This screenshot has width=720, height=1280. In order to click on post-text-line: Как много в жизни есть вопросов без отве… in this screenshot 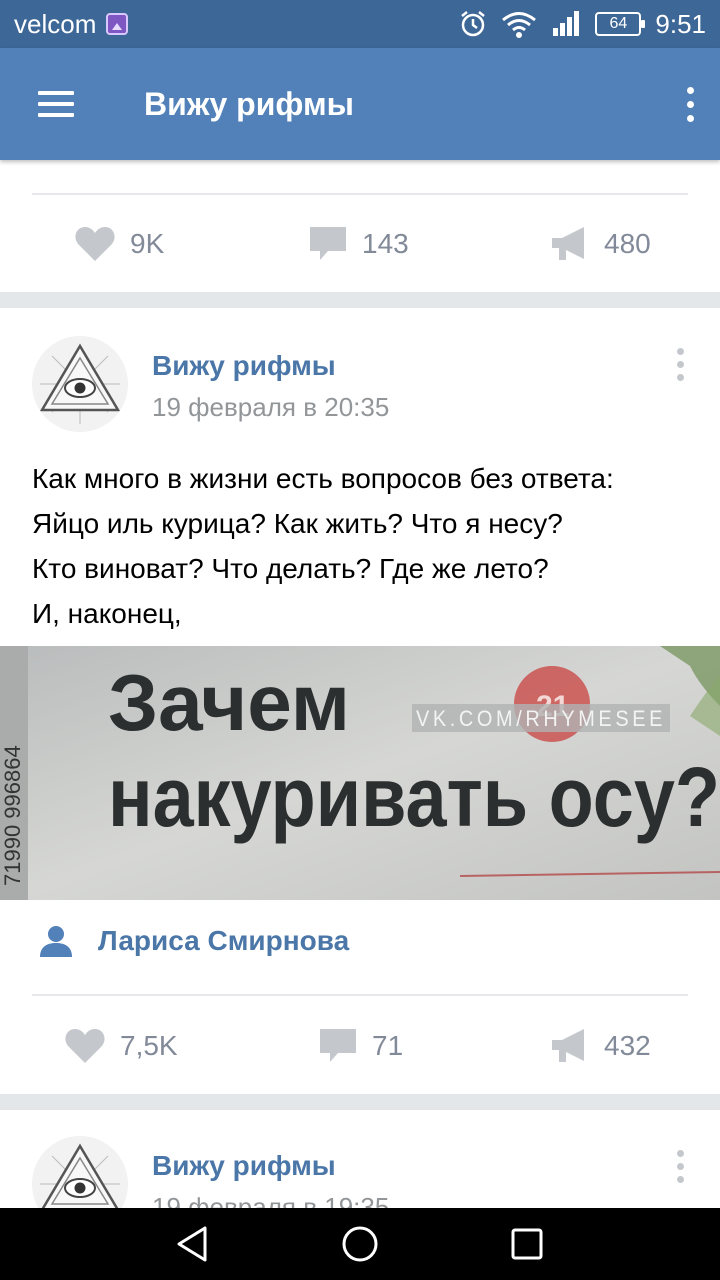, I will do `click(323, 478)`.